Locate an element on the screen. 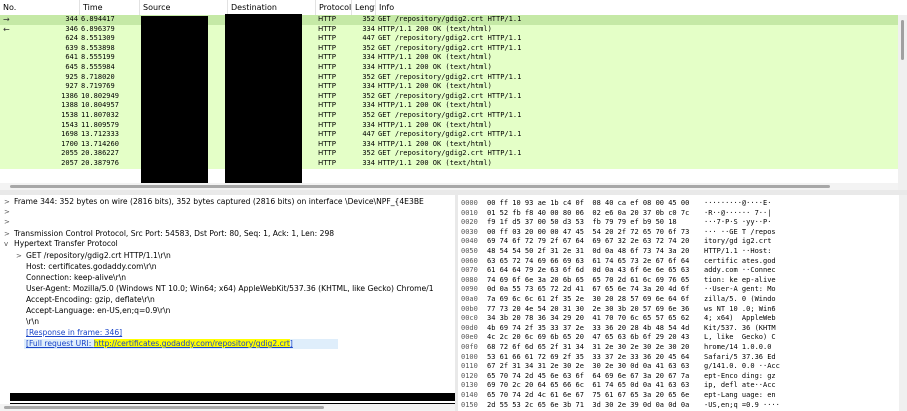 The width and height of the screenshot is (907, 411). column-header-no: No. is located at coordinates (40, 7).